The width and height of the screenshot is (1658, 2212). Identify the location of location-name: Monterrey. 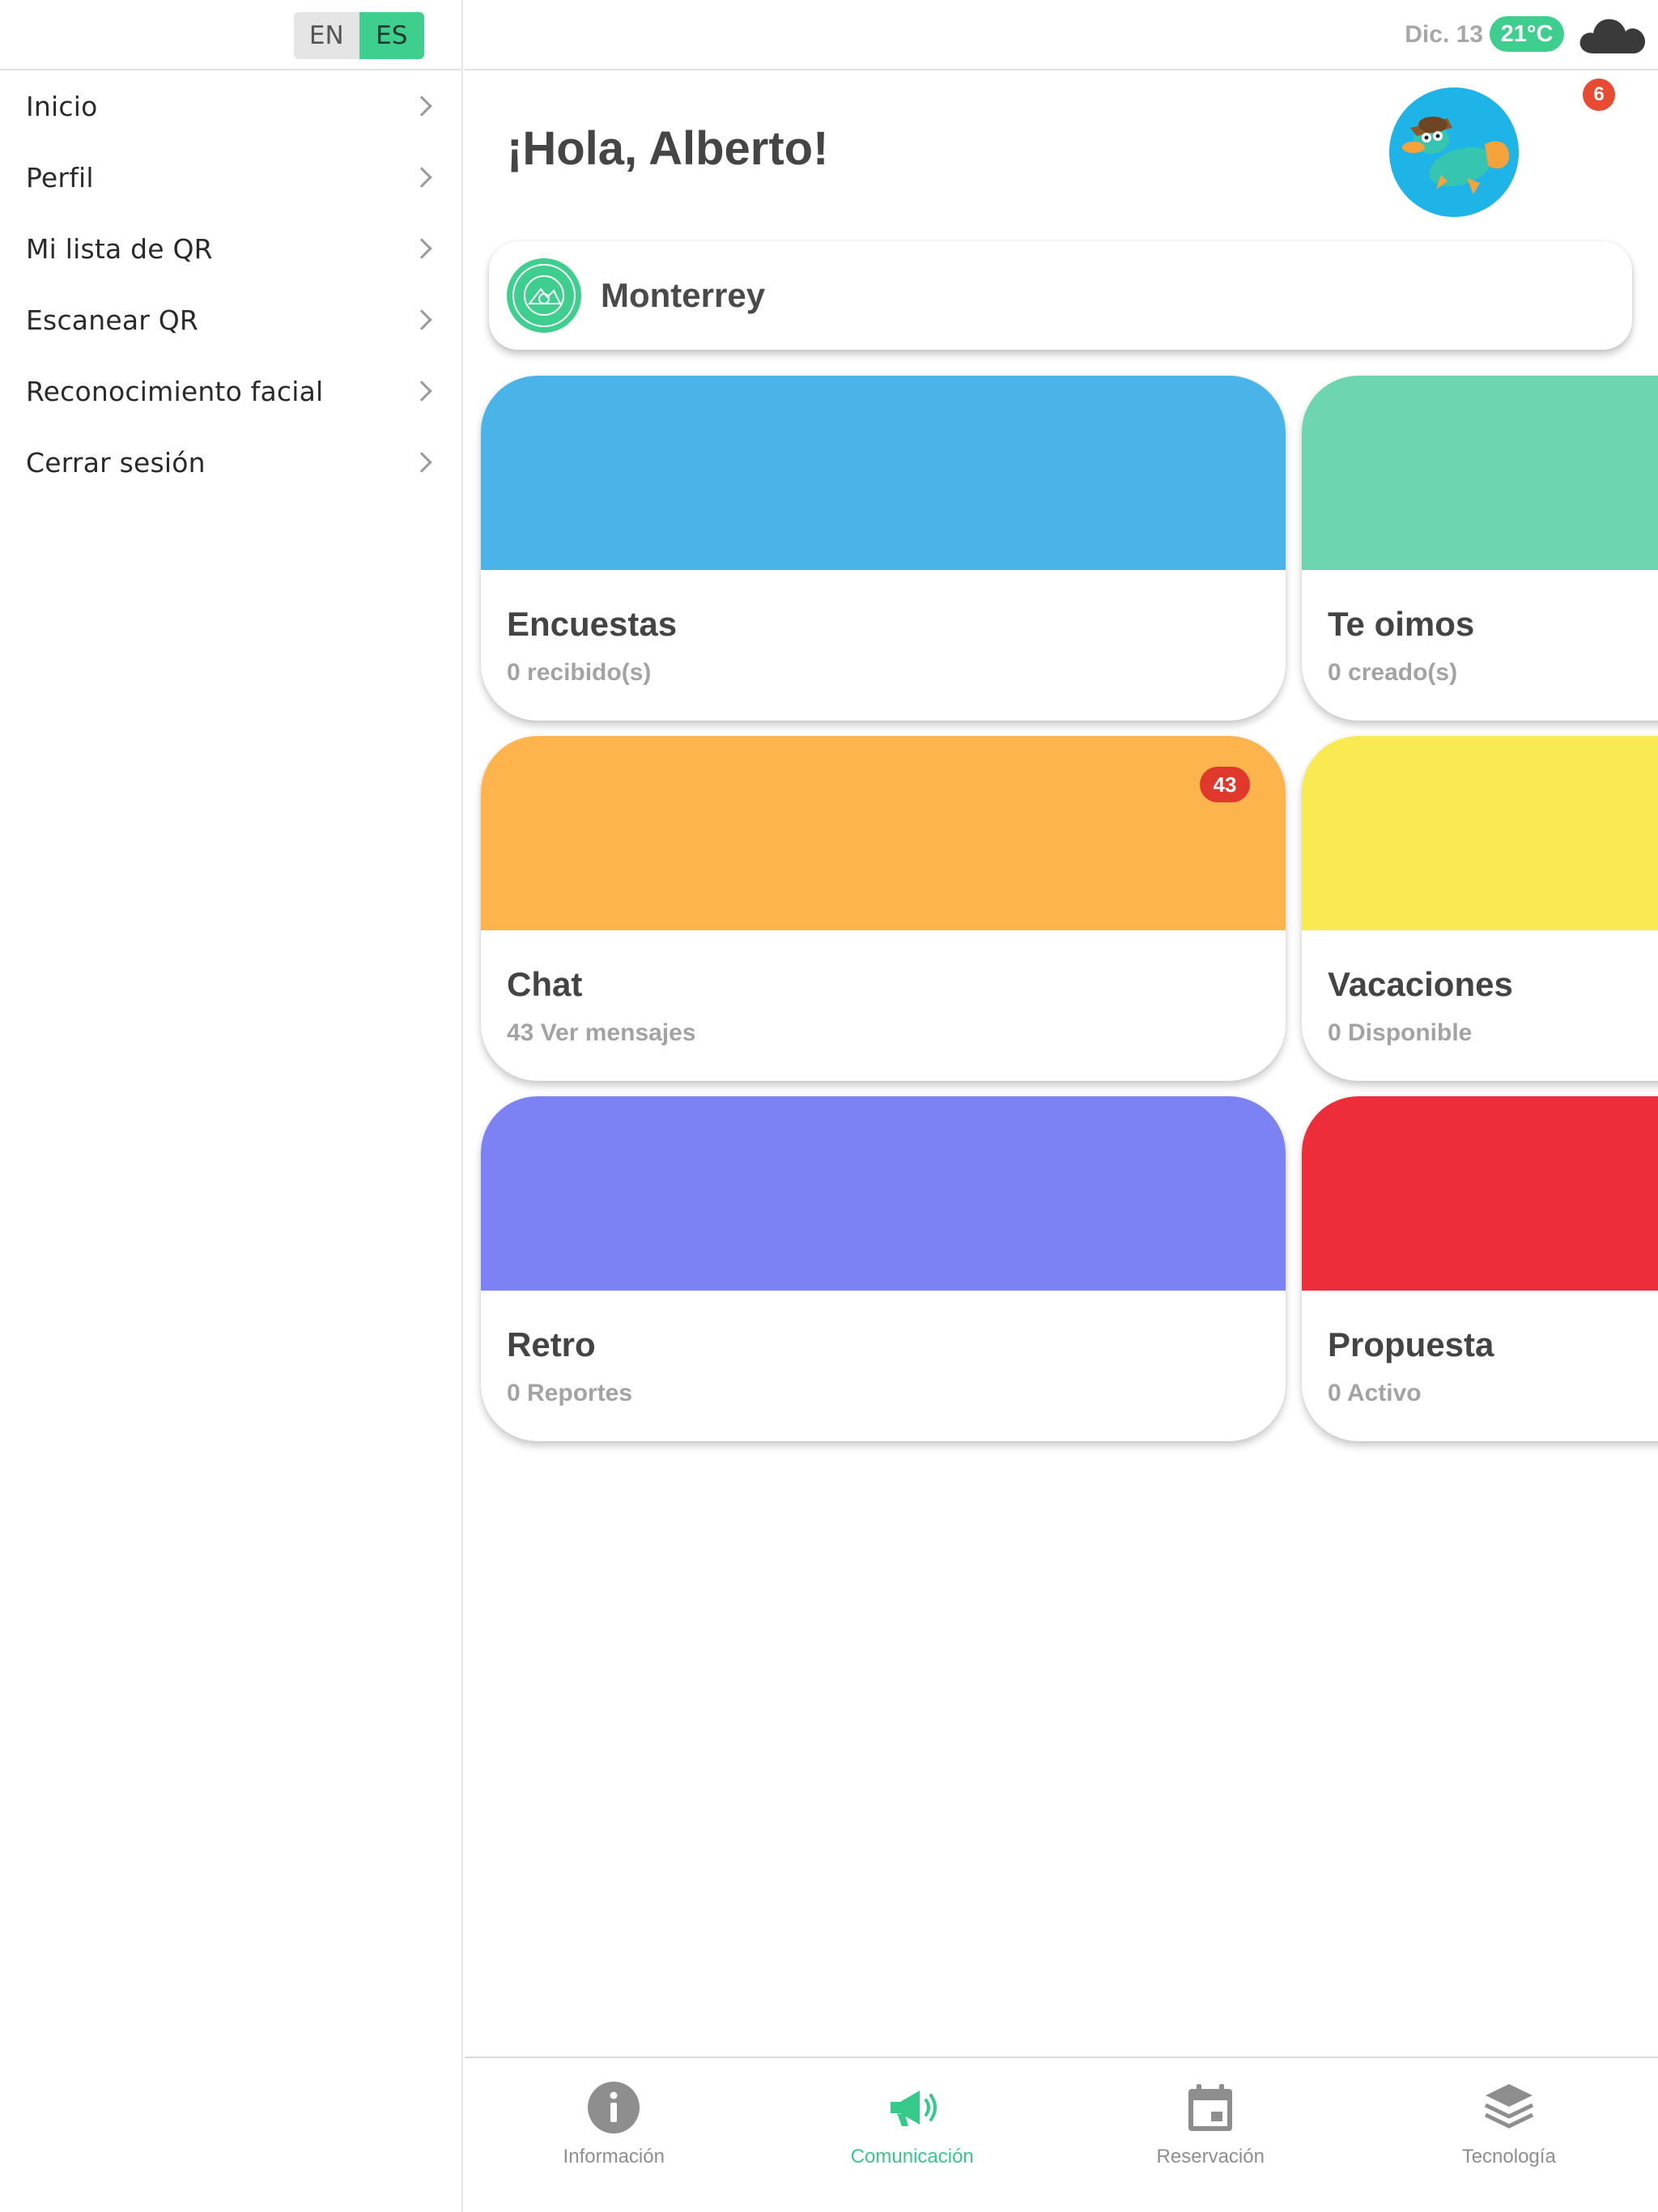
(683, 295).